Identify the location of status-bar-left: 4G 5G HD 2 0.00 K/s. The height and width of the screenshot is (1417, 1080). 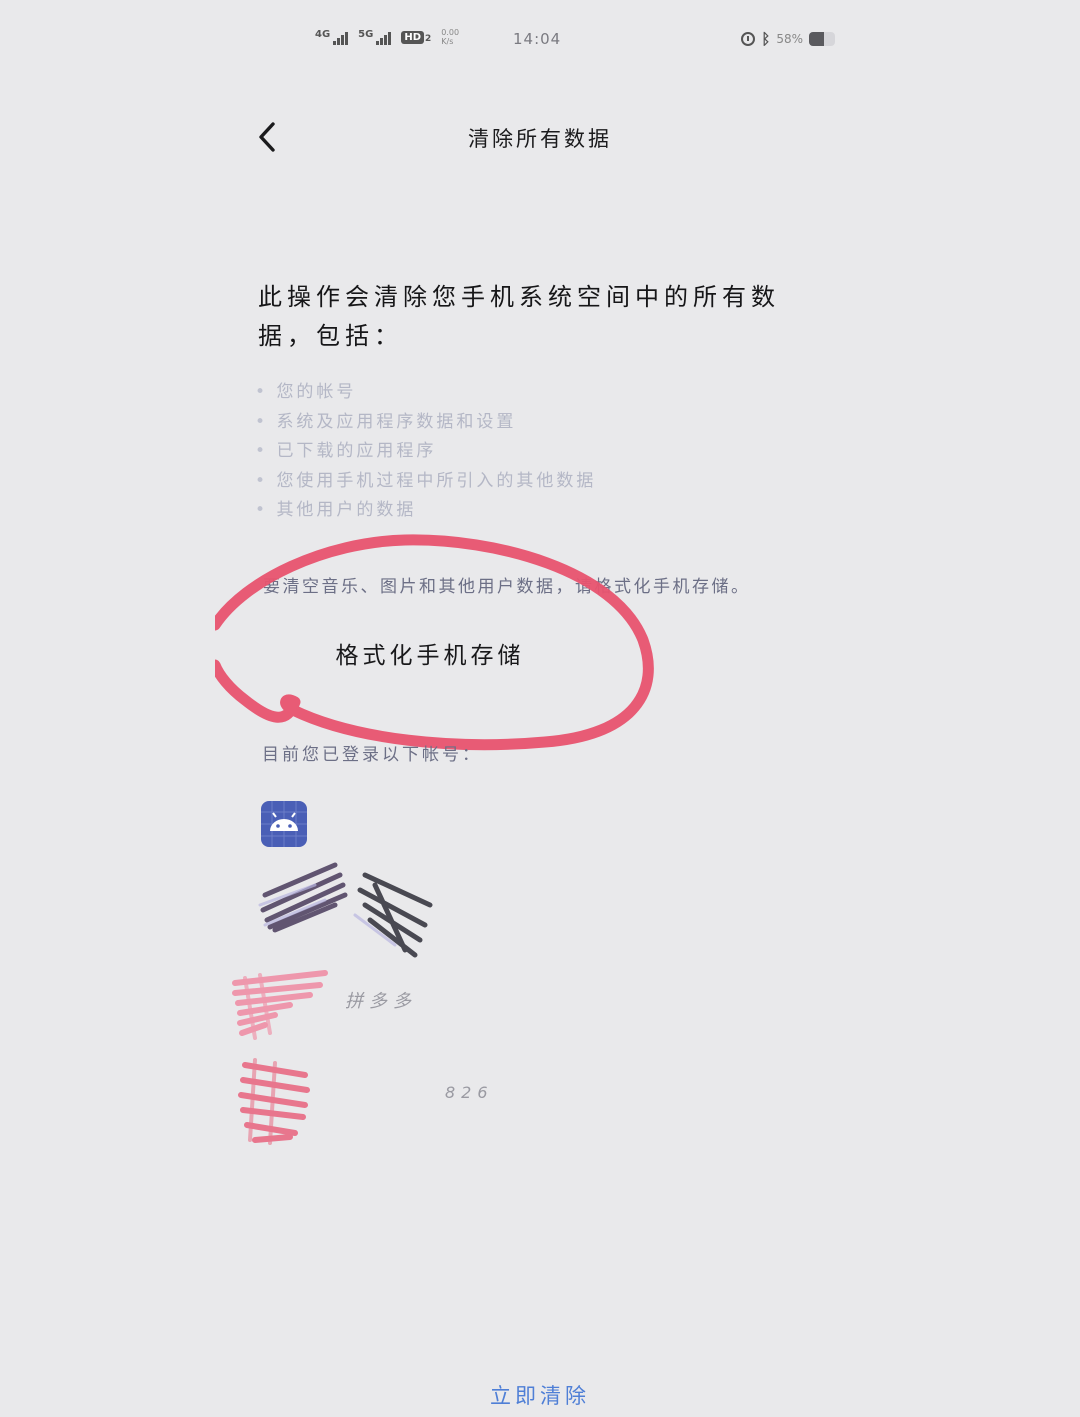
(387, 37).